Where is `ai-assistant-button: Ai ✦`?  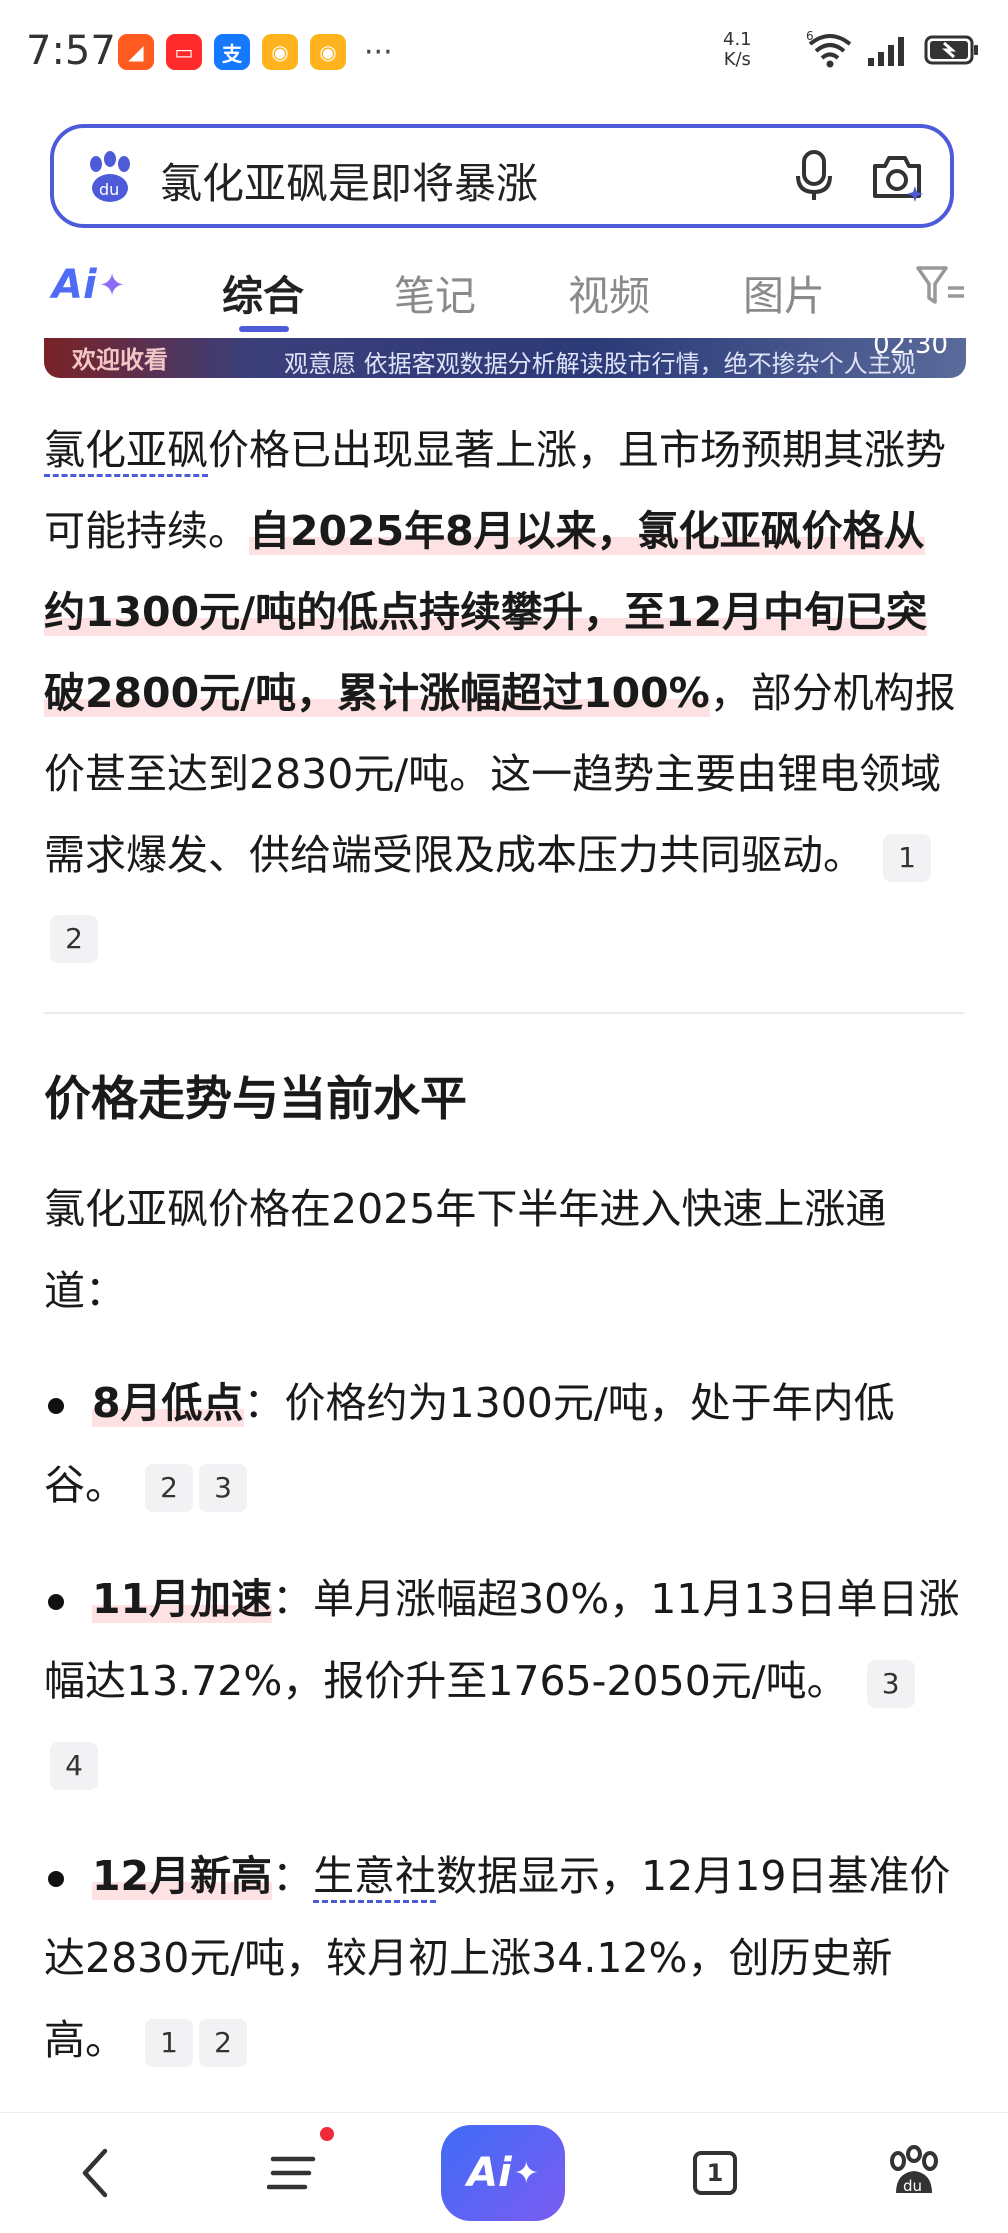
ai-assistant-button: Ai ✦ is located at coordinates (503, 2173).